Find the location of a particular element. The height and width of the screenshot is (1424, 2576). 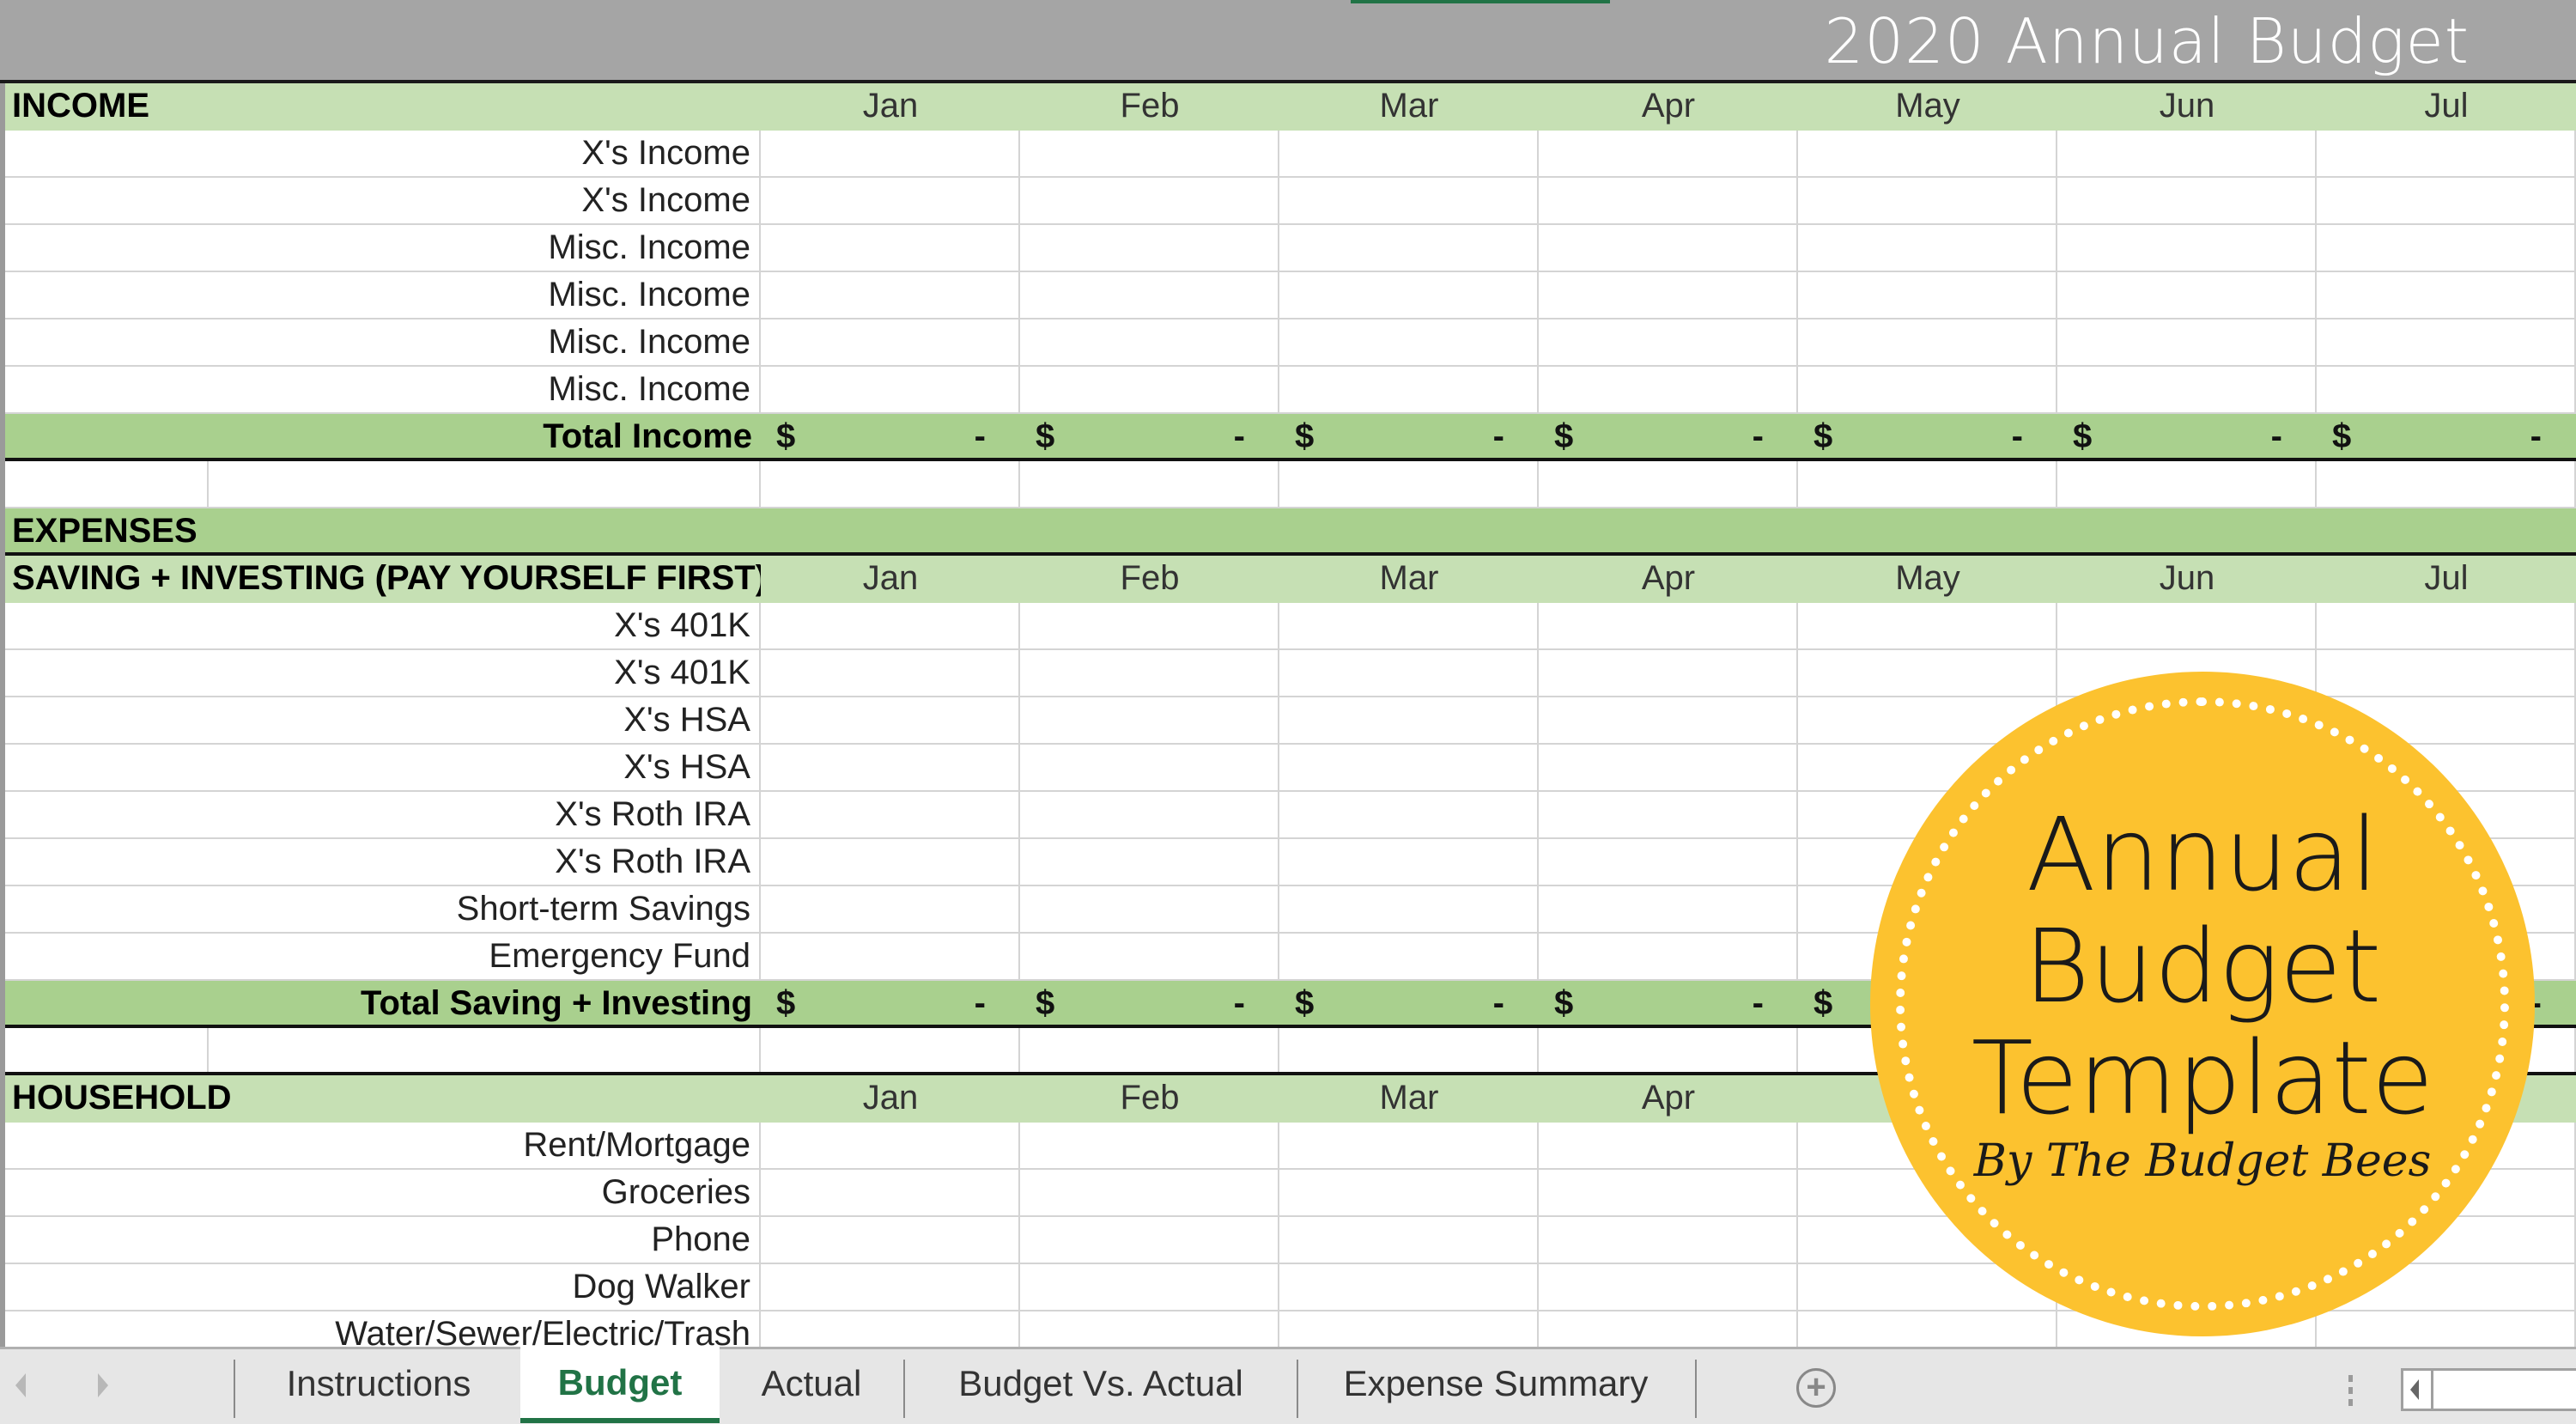

scroll-left-icon is located at coordinates (2418, 1390).